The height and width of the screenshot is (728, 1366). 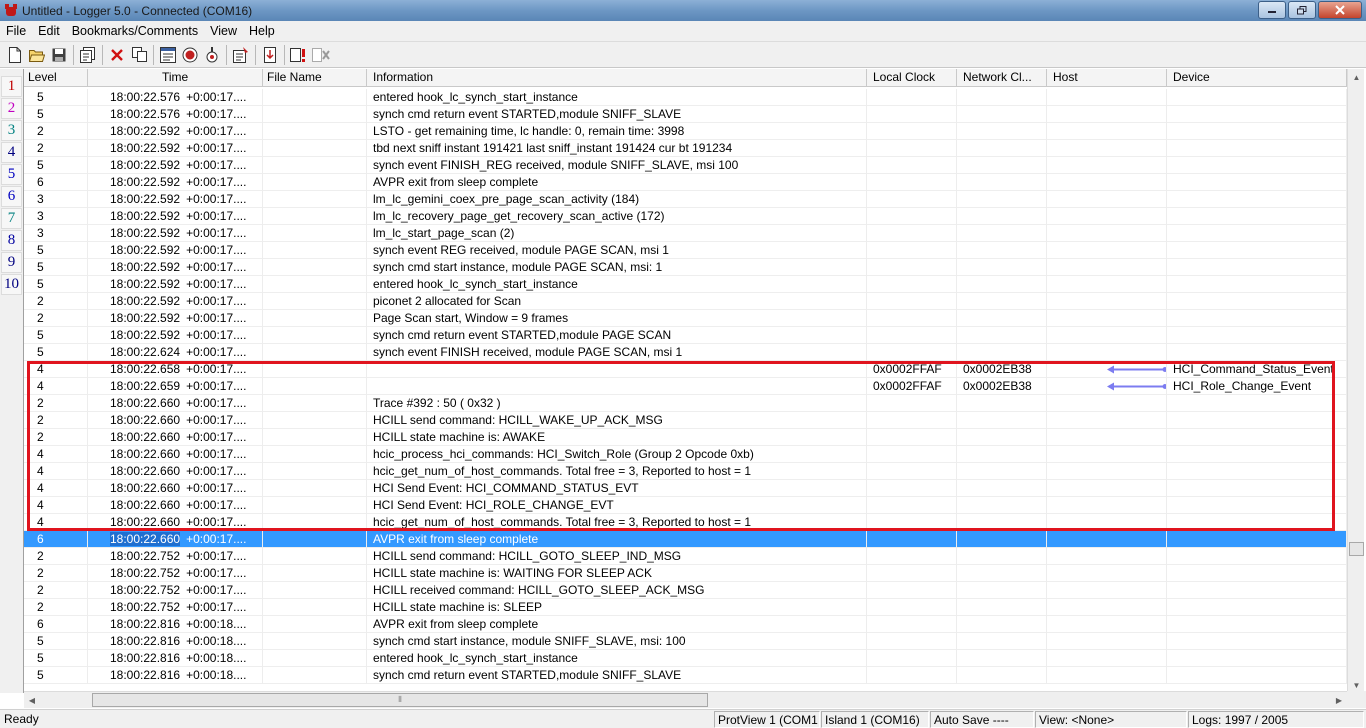 What do you see at coordinates (912, 78) in the screenshot?
I see `column-header-local-clock: Local Clock` at bounding box center [912, 78].